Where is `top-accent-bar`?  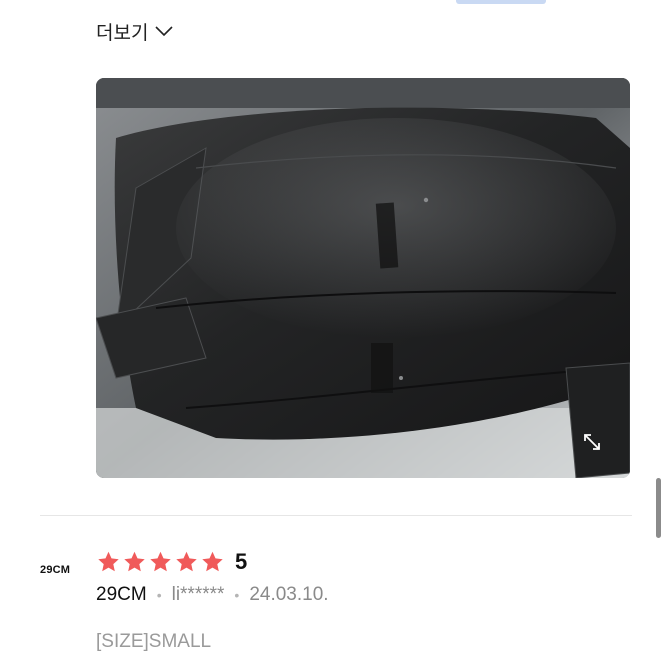 top-accent-bar is located at coordinates (501, 2).